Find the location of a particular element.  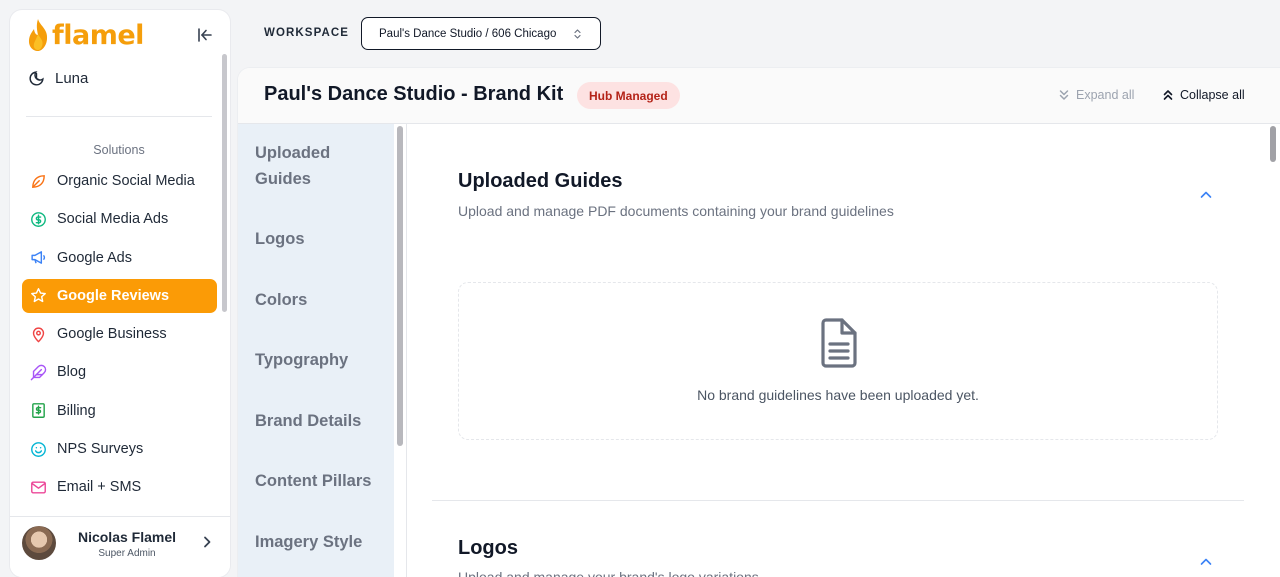

sidebar-item-google-ads: Google Ads is located at coordinates (119, 258).